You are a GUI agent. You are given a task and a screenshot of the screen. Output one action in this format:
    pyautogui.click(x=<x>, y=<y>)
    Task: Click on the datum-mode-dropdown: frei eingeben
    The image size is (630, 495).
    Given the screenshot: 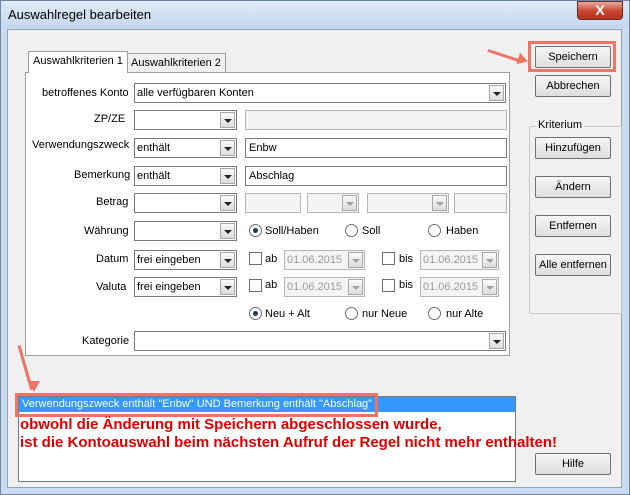 What is the action you would take?
    pyautogui.click(x=185, y=260)
    